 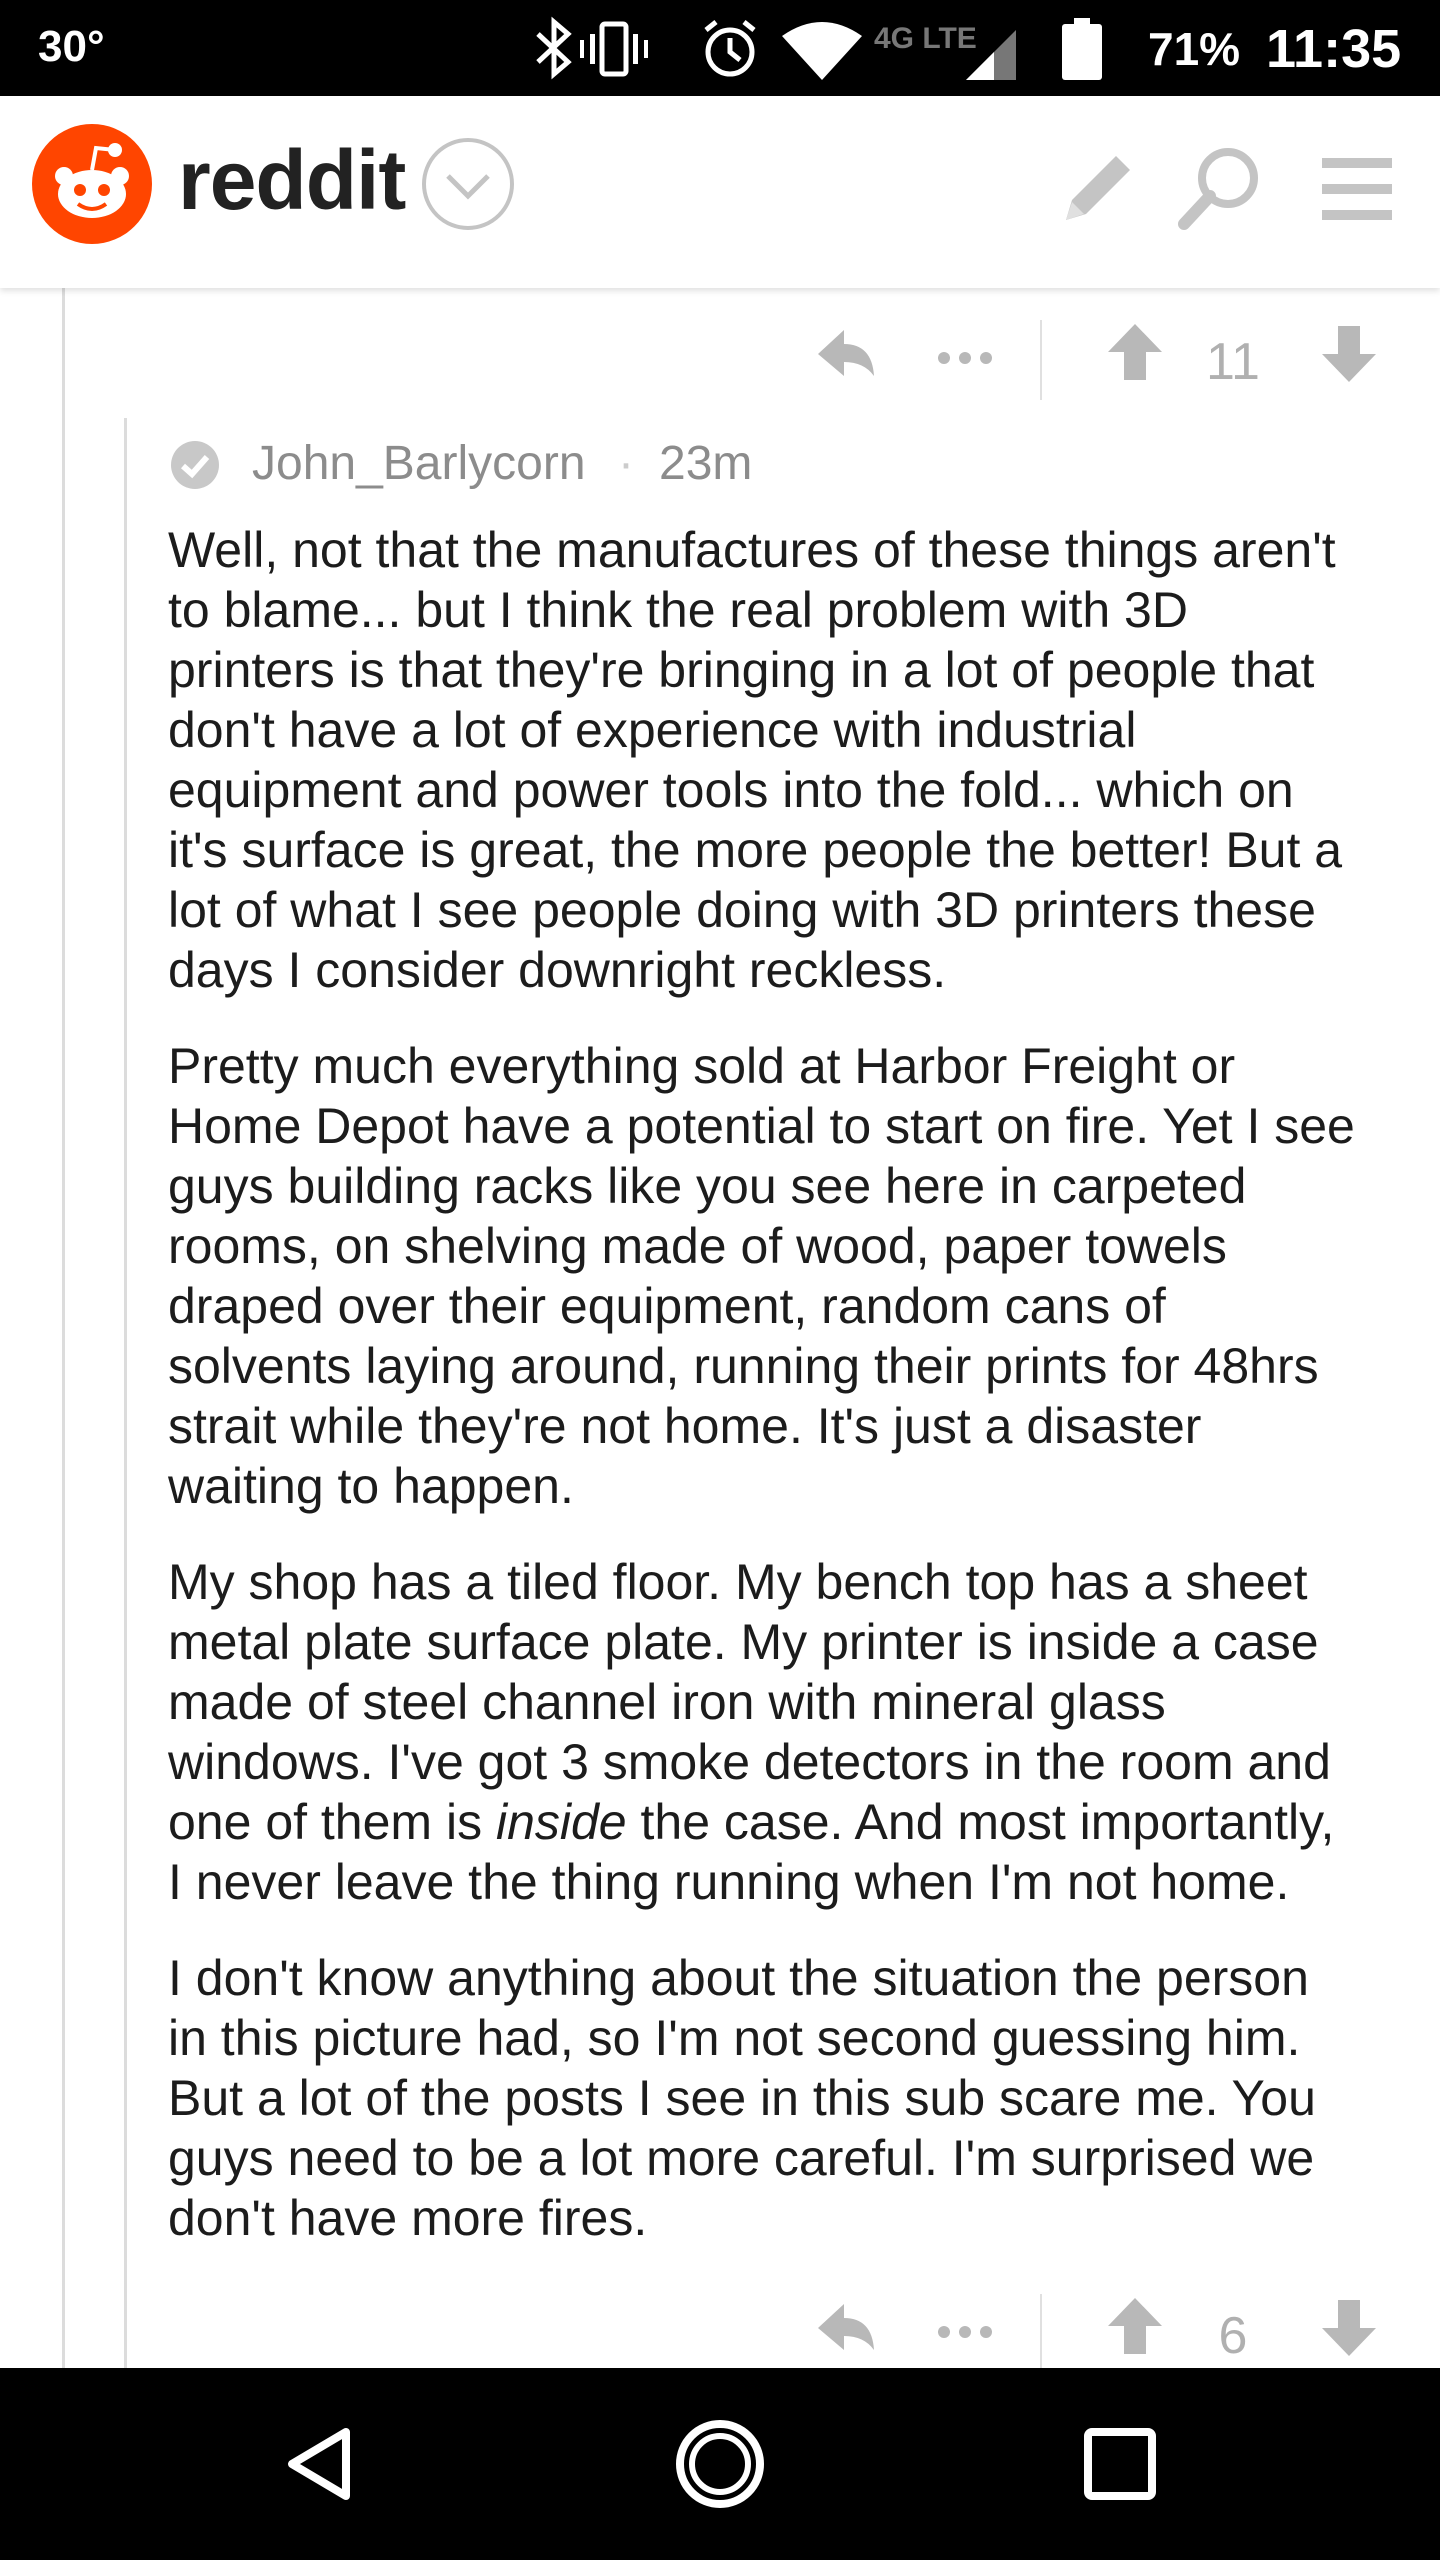 What do you see at coordinates (720, 192) in the screenshot?
I see `app-header: reddit` at bounding box center [720, 192].